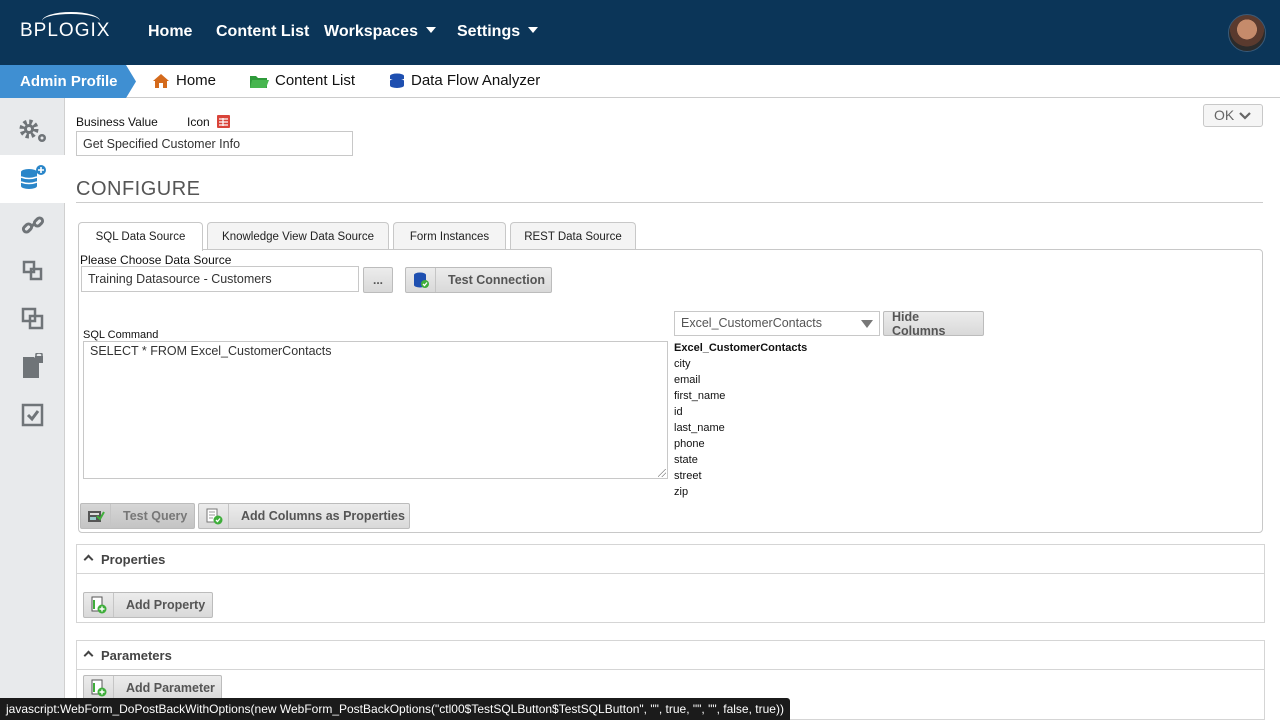 Image resolution: width=1280 pixels, height=720 pixels. Describe the element at coordinates (687, 380) in the screenshot. I see `column-item: email` at that location.